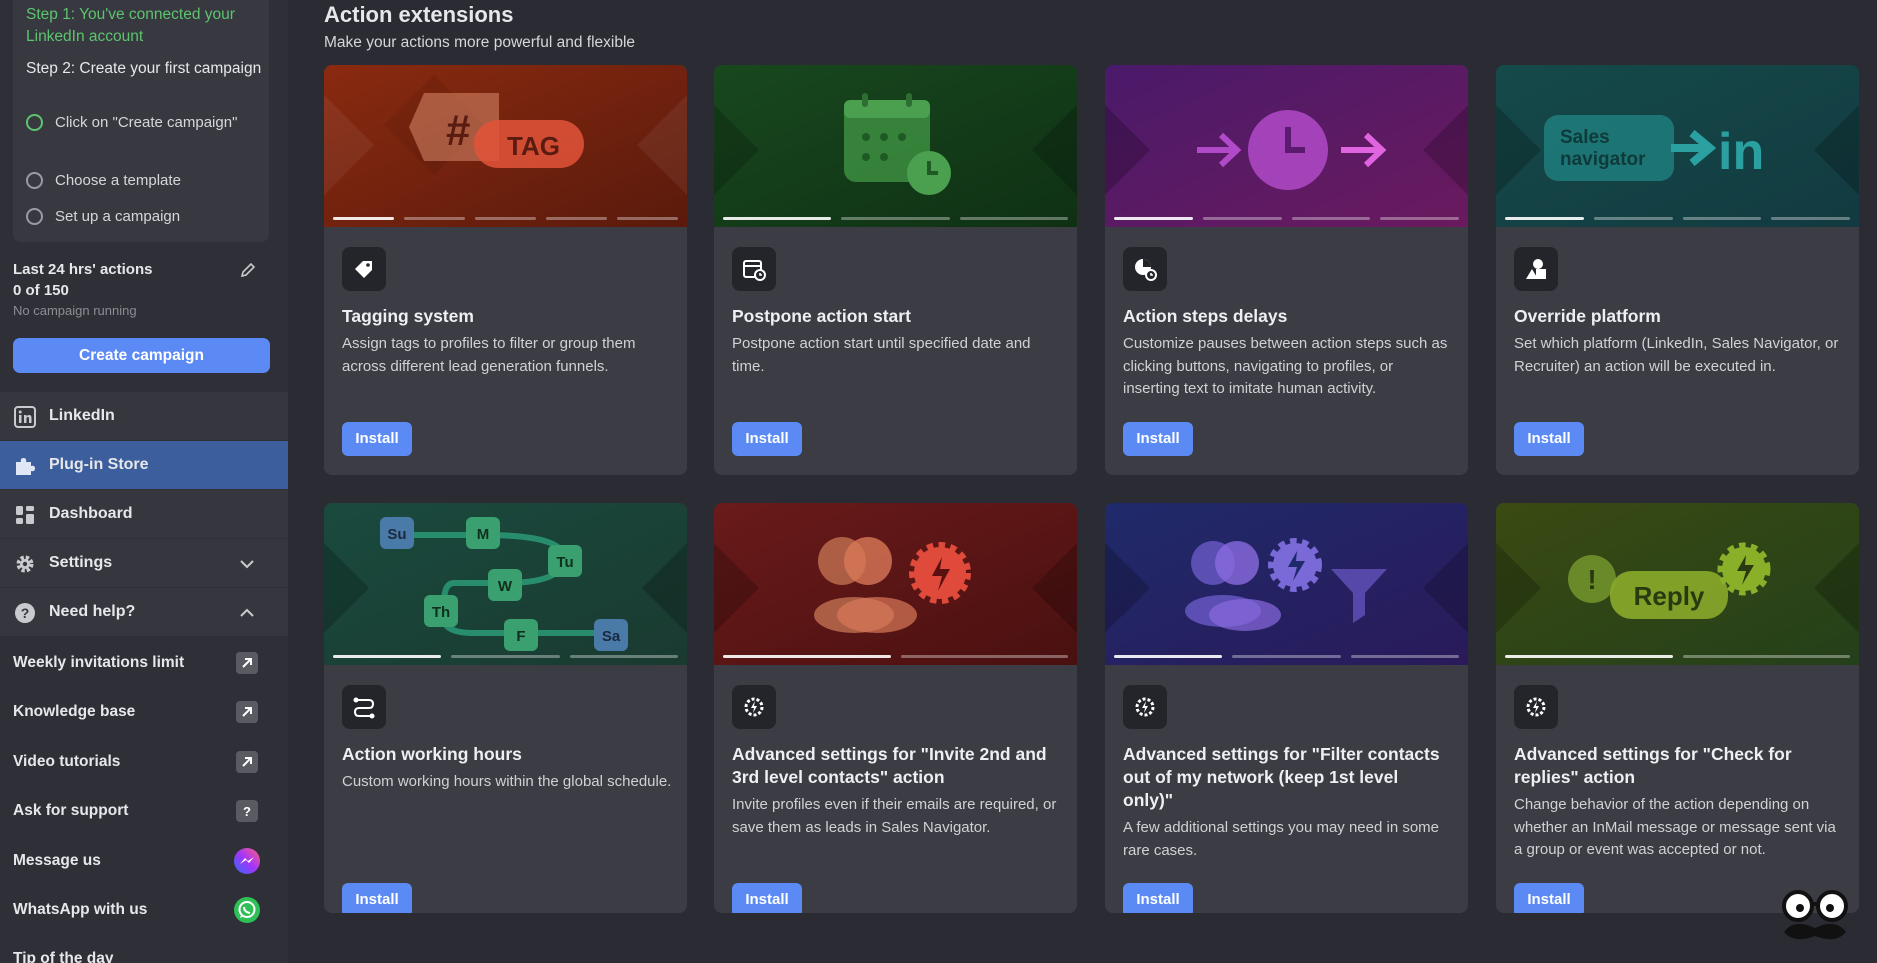  What do you see at coordinates (25, 515) in the screenshot?
I see `dashboard-icon` at bounding box center [25, 515].